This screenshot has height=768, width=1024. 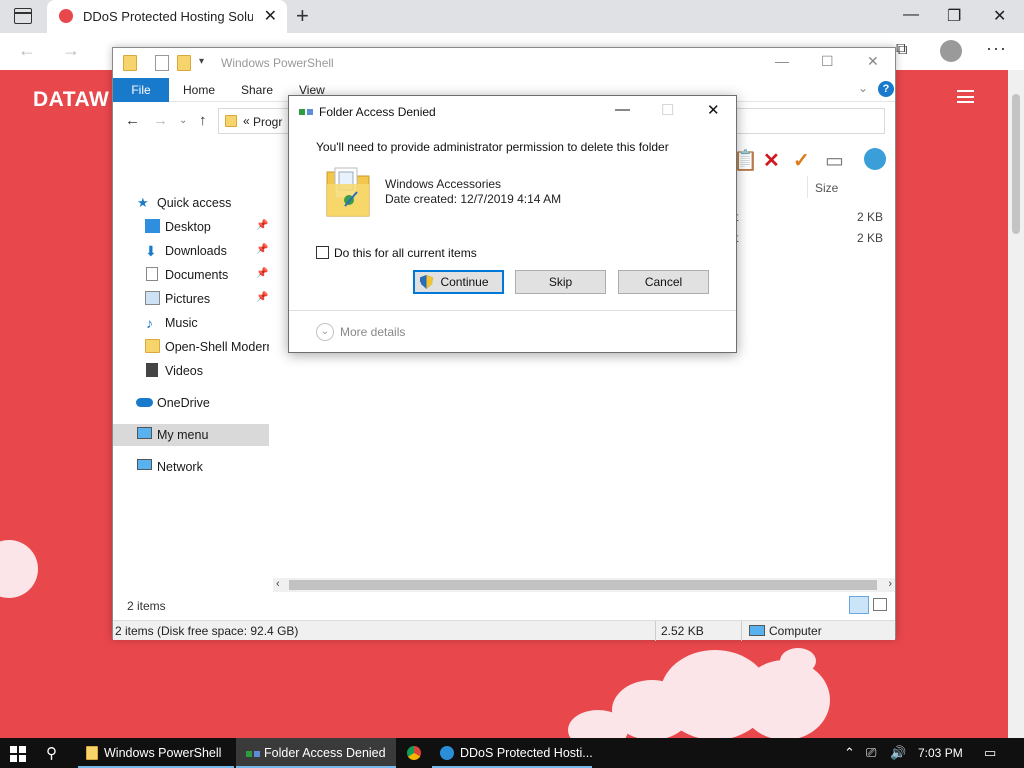 I want to click on notifications-icon: ▭, so click(x=990, y=753).